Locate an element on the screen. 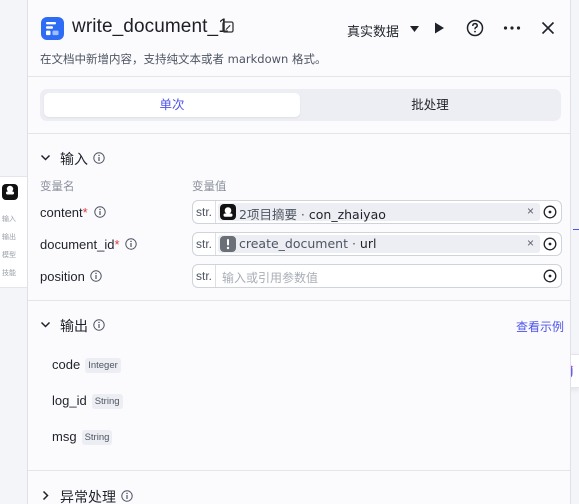 The height and width of the screenshot is (504, 579). position-input-placeholder: 输入或引用参数值 is located at coordinates (270, 277).